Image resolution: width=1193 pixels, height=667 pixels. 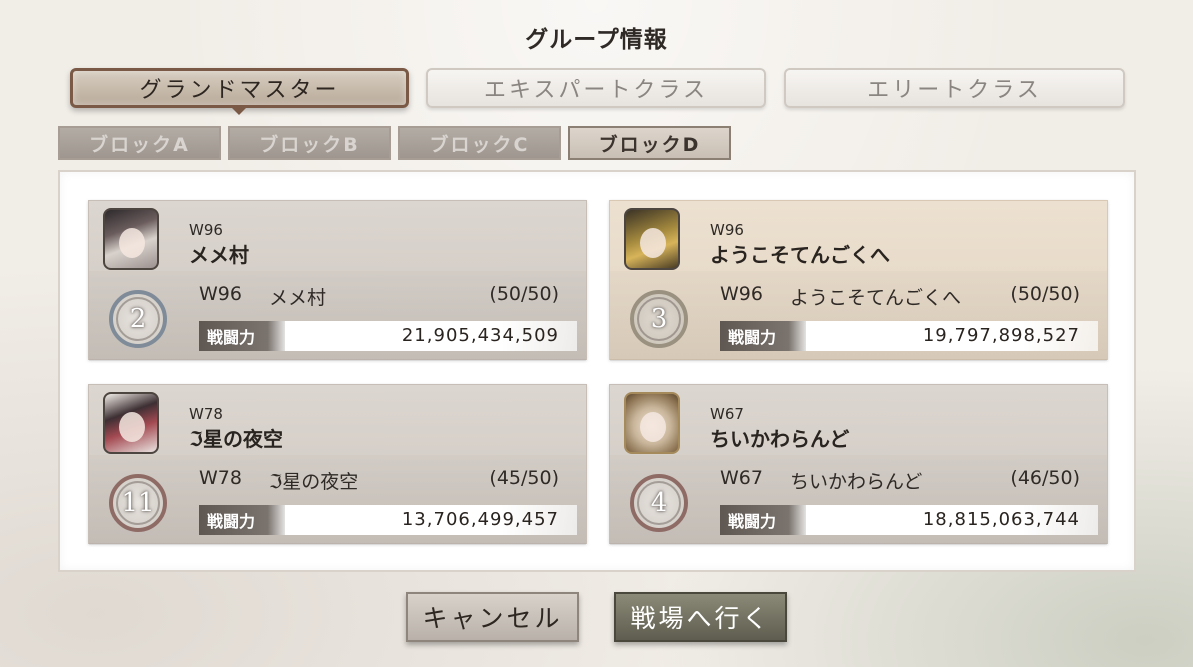 I want to click on tab-block-b: ブロックB, so click(x=309, y=143).